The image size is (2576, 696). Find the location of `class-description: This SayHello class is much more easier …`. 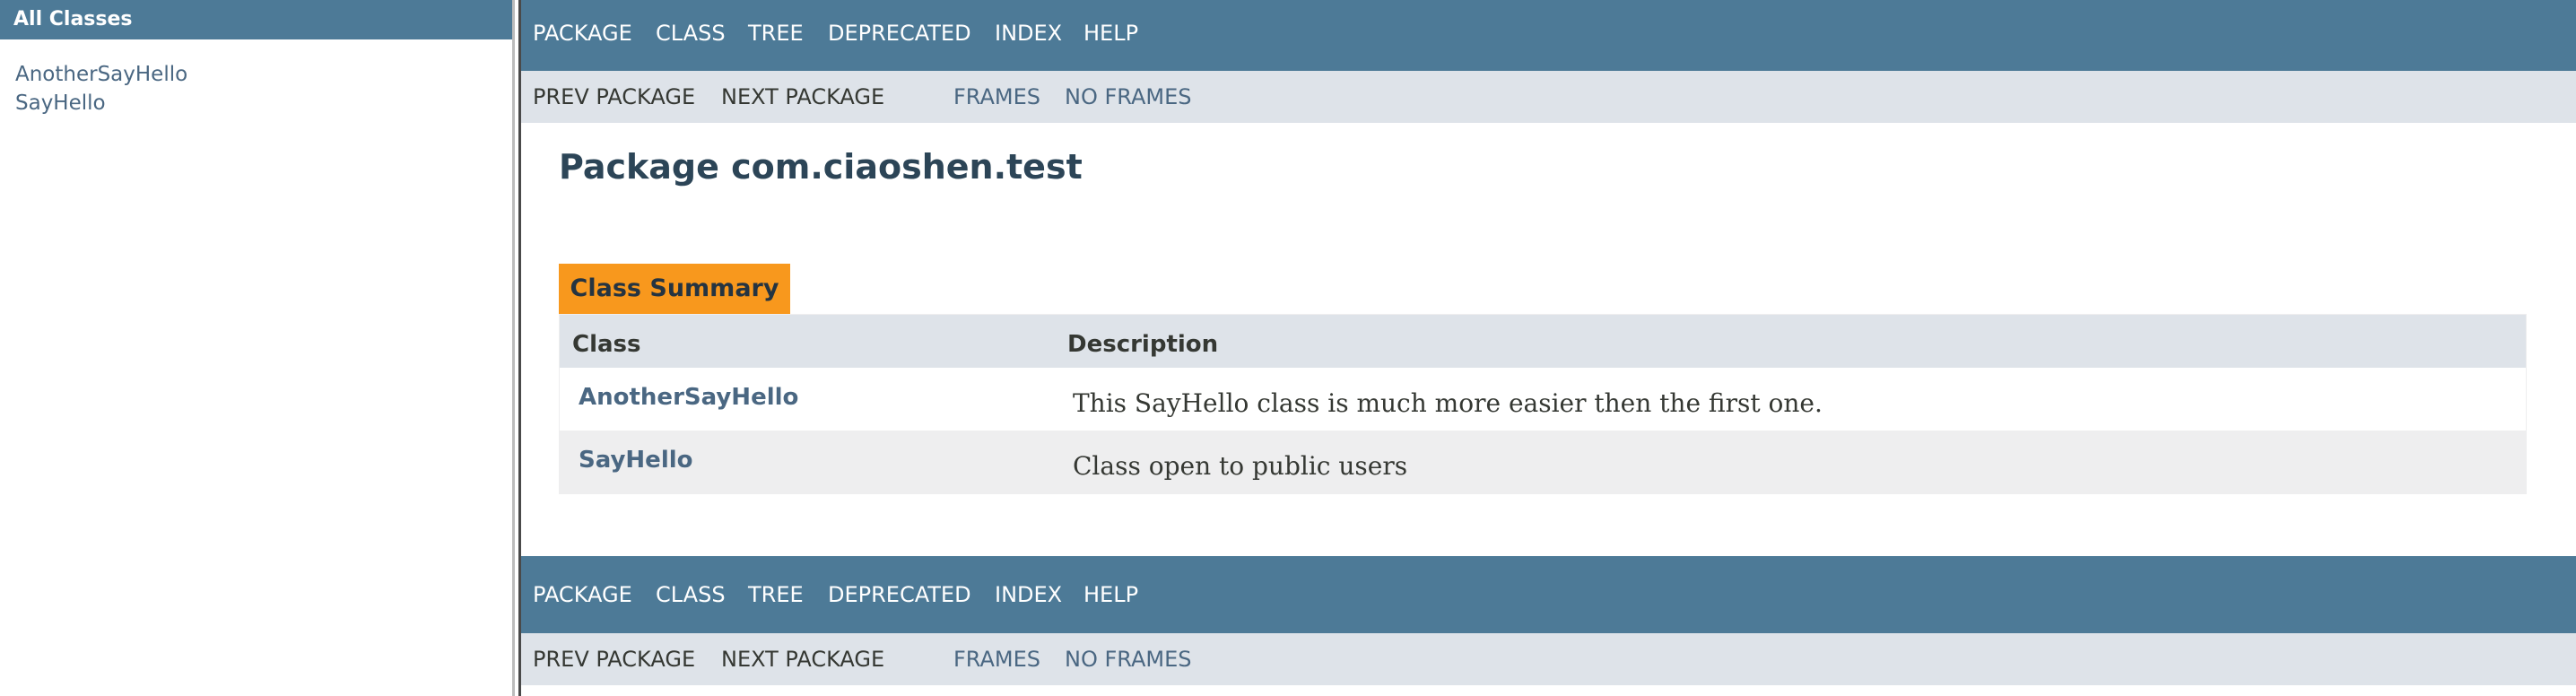

class-description: This SayHello class is much more easier … is located at coordinates (1448, 403).